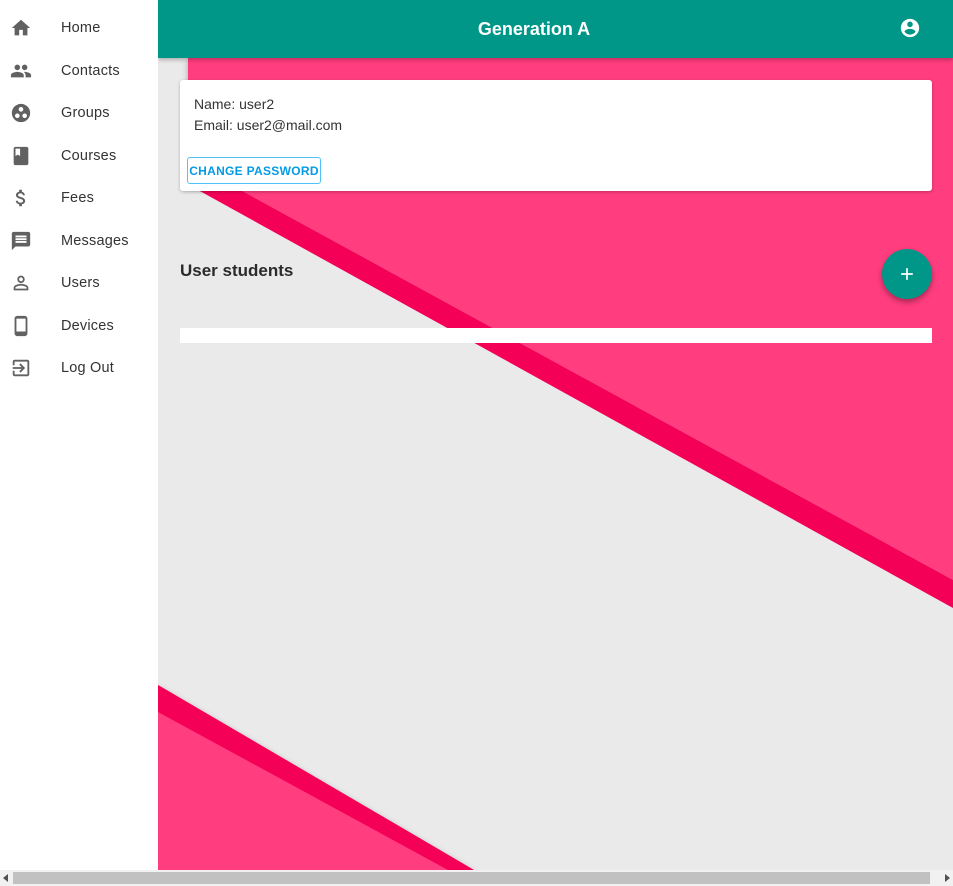 The height and width of the screenshot is (886, 953). What do you see at coordinates (21, 241) in the screenshot?
I see `message-icon` at bounding box center [21, 241].